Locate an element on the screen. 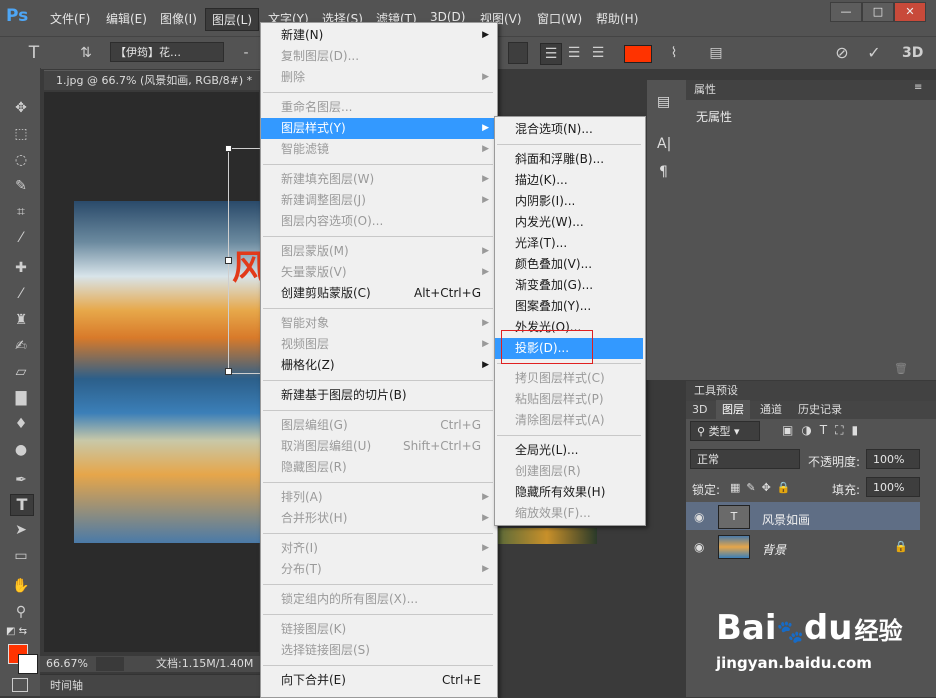 Image resolution: width=936 pixels, height=698 pixels. path-select-tool-icon: ➤ is located at coordinates (21, 530).